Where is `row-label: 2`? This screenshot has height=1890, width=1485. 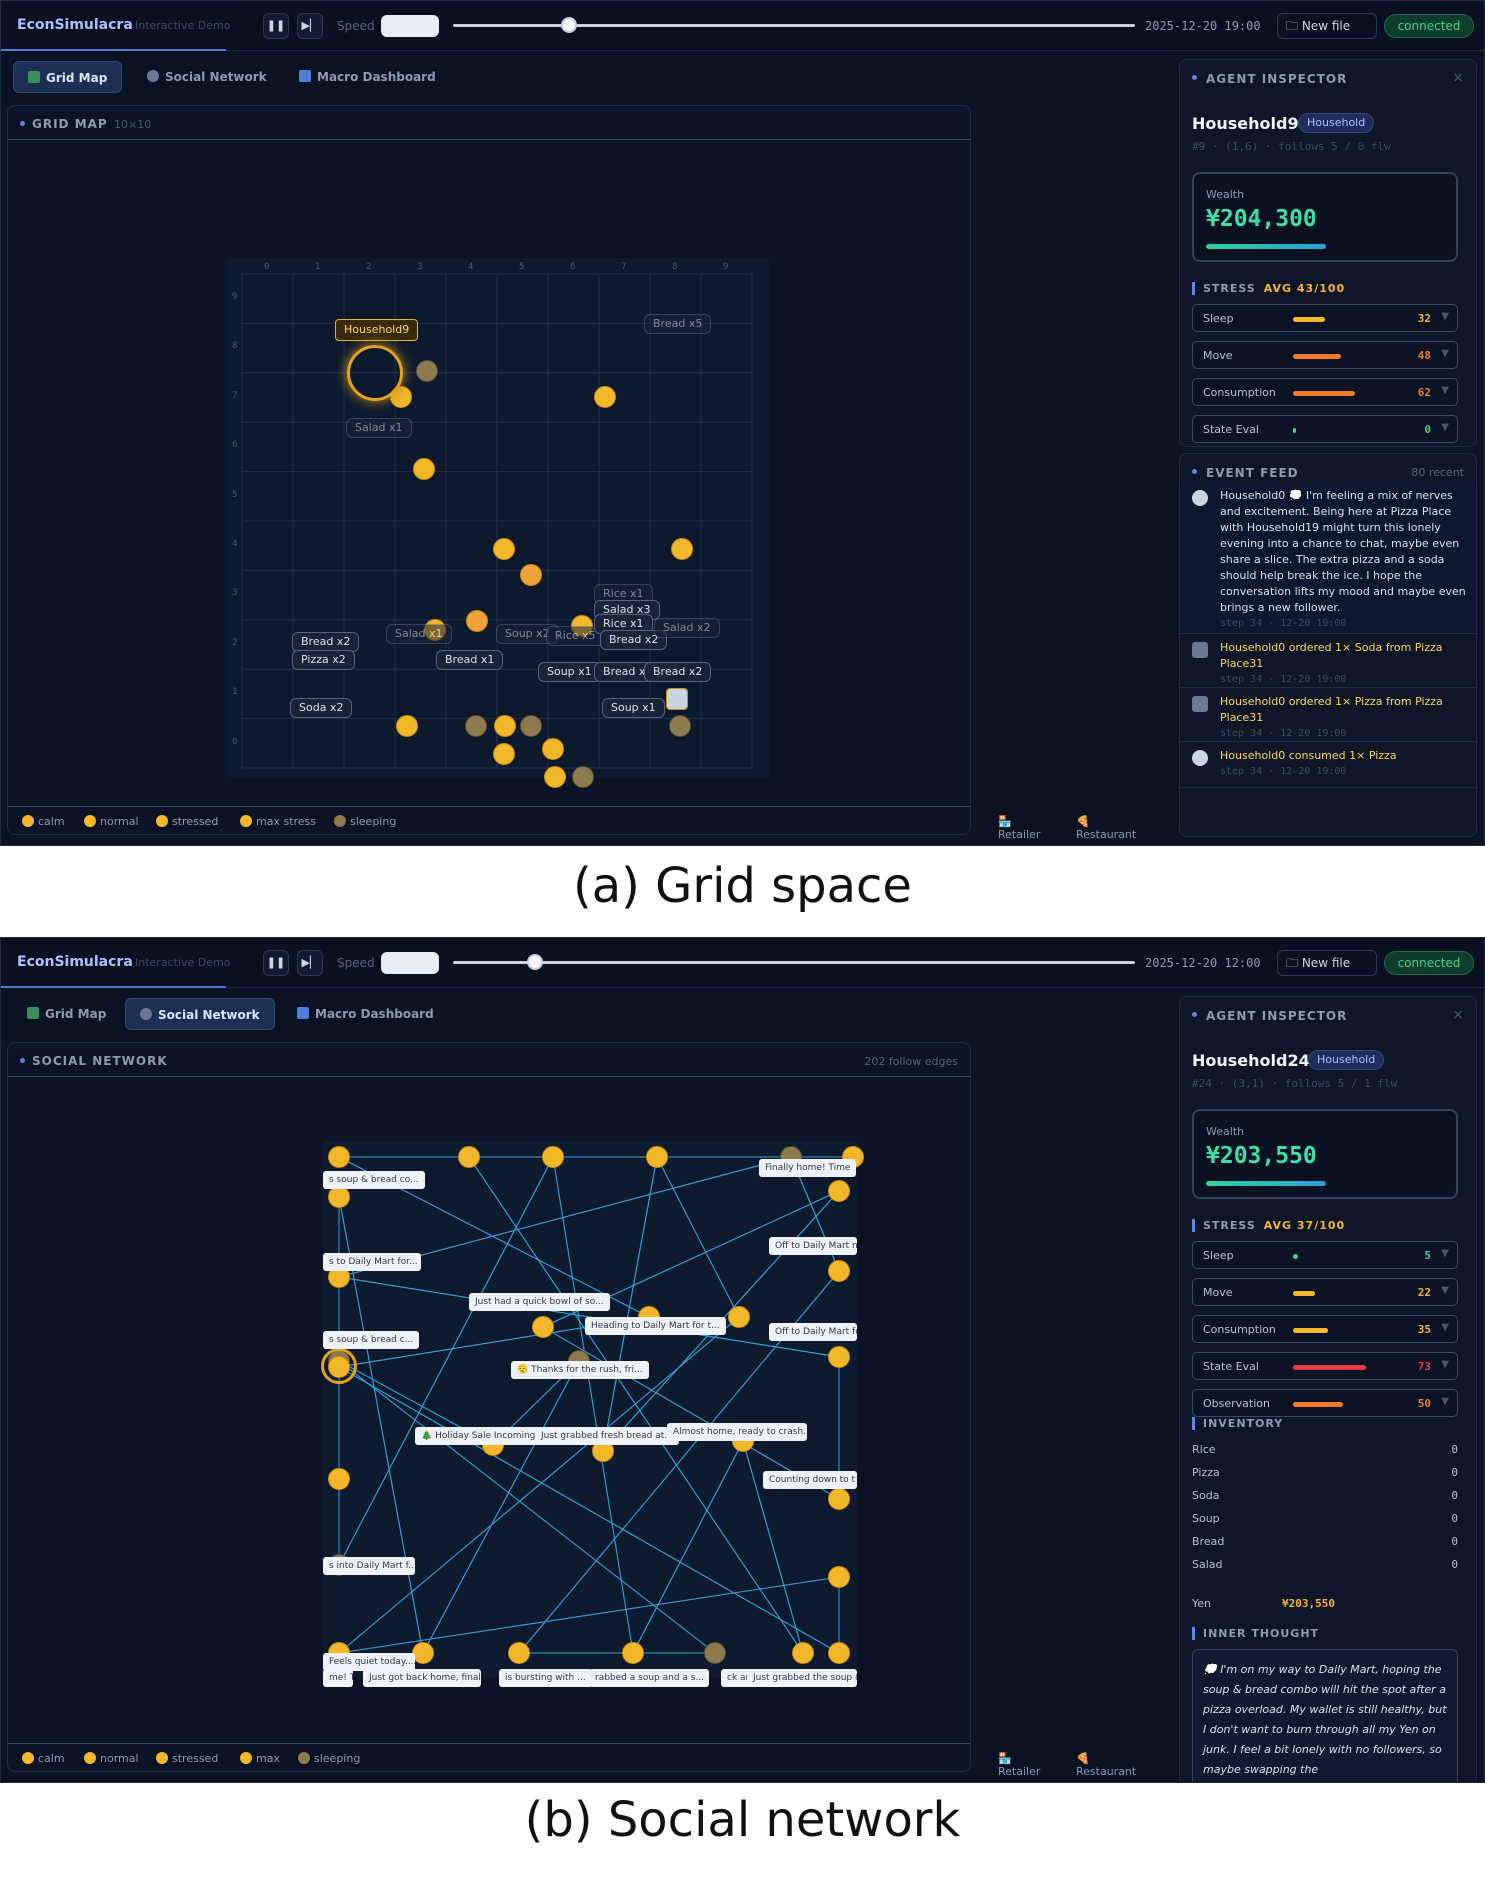 row-label: 2 is located at coordinates (235, 642).